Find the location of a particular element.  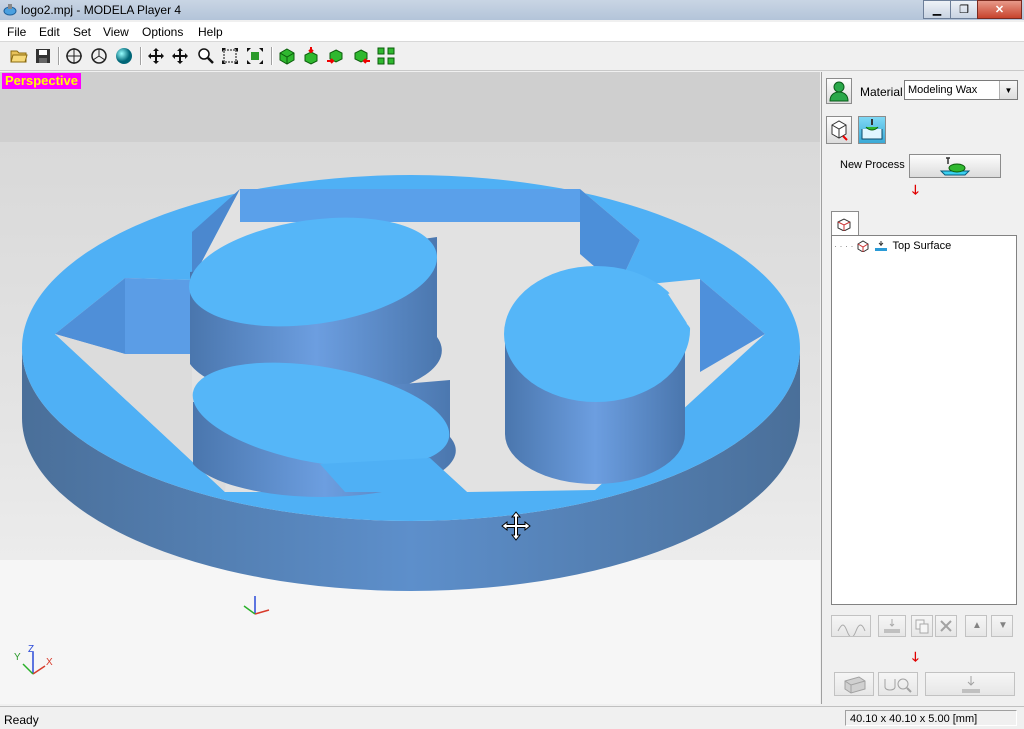

material-select: Modeling Wax ▼ is located at coordinates (961, 90).